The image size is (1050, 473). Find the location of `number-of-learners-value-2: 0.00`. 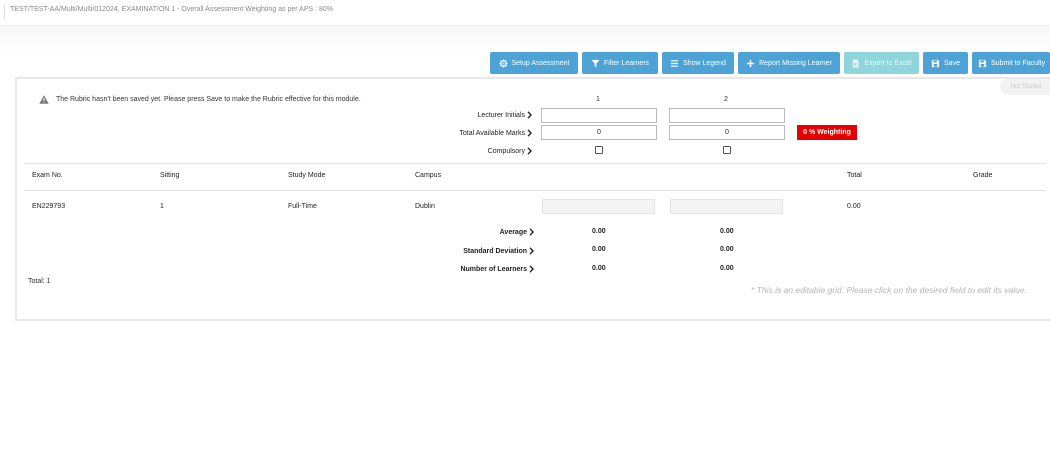

number-of-learners-value-2: 0.00 is located at coordinates (727, 268).